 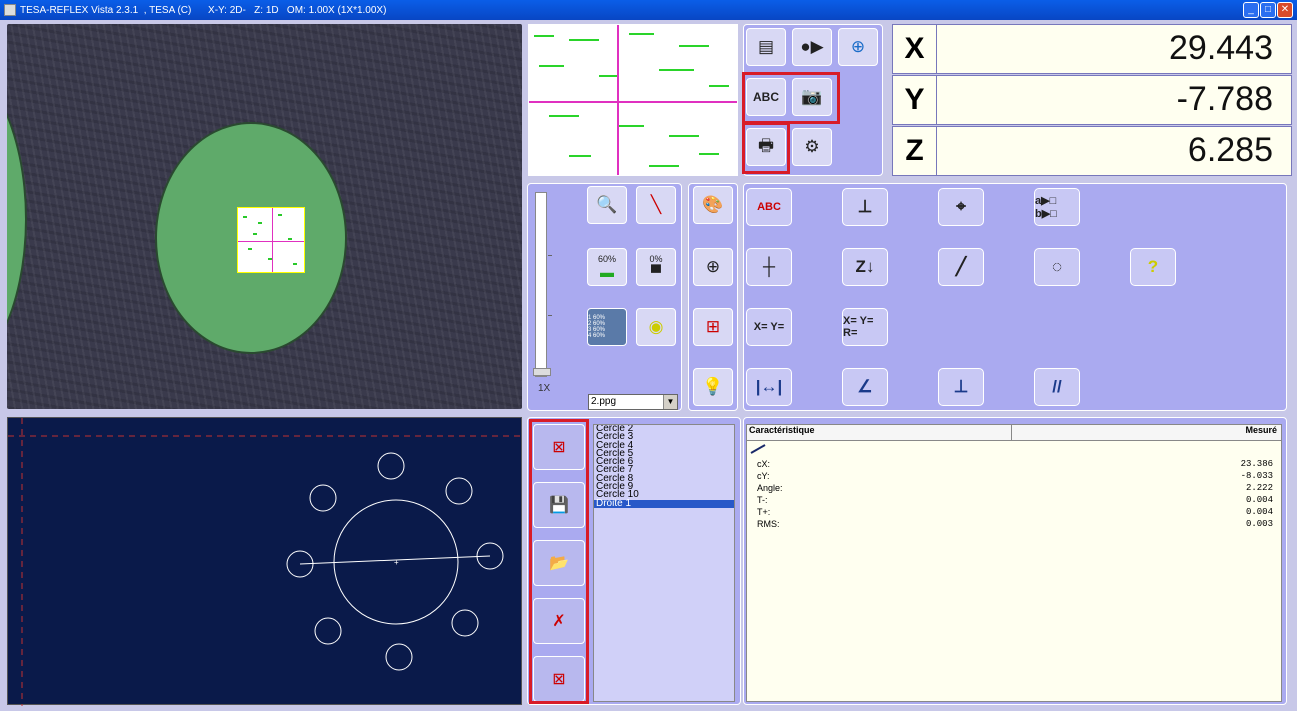 What do you see at coordinates (812, 147) in the screenshot?
I see `settings-tools-icon: ⚙` at bounding box center [812, 147].